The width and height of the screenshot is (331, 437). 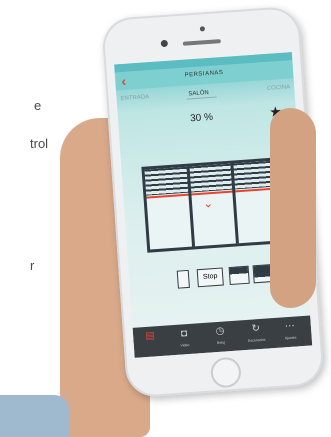 I want to click on tab-scenarios: ↻ Escenarios, so click(x=256, y=332).